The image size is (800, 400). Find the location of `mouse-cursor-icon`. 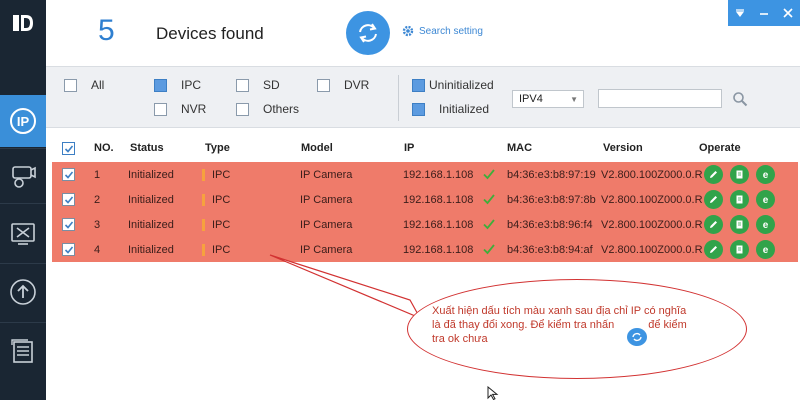

mouse-cursor-icon is located at coordinates (493, 393).